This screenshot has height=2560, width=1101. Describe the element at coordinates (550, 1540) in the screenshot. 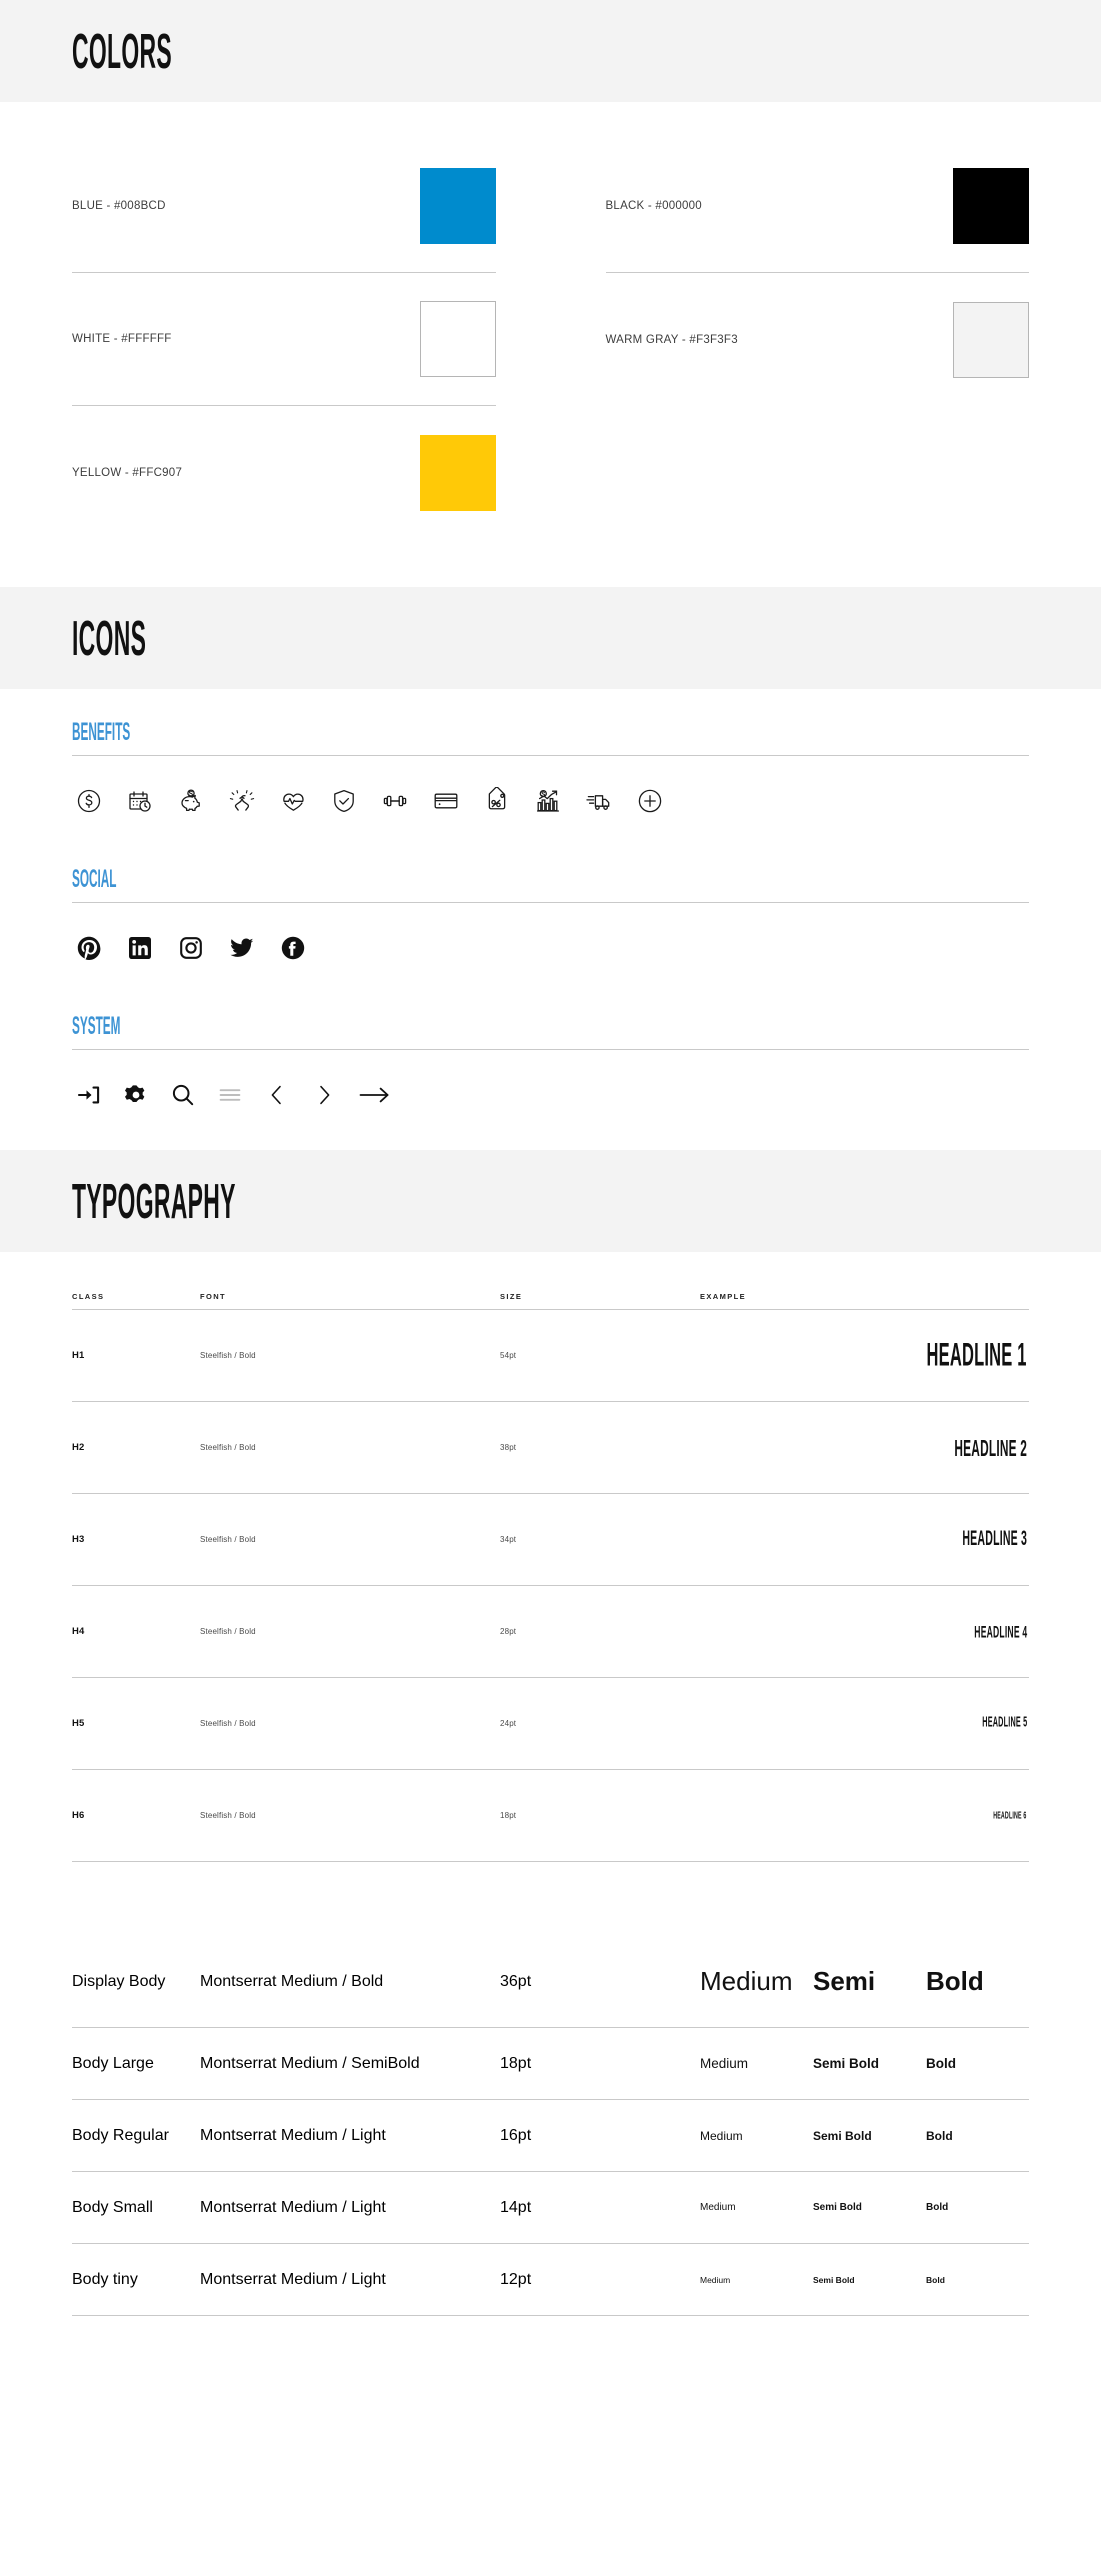

I see `table-row: H3 Steelfish / Bold 34pt HEADLINE 3` at that location.